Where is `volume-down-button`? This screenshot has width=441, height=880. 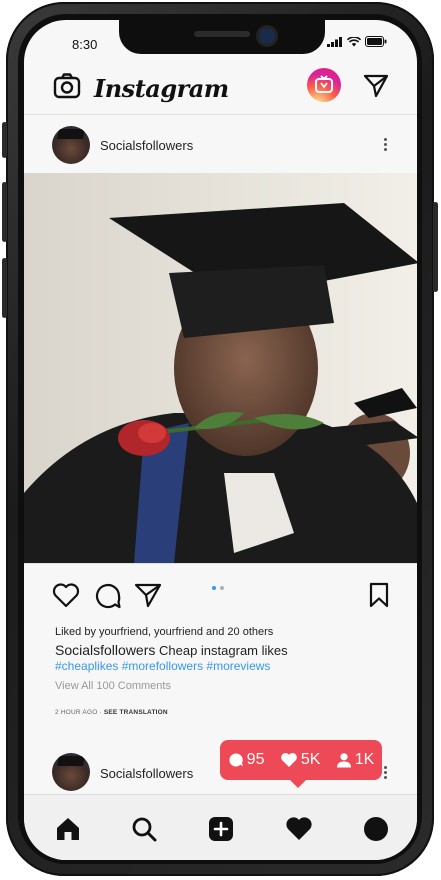
volume-down-button is located at coordinates (4, 288).